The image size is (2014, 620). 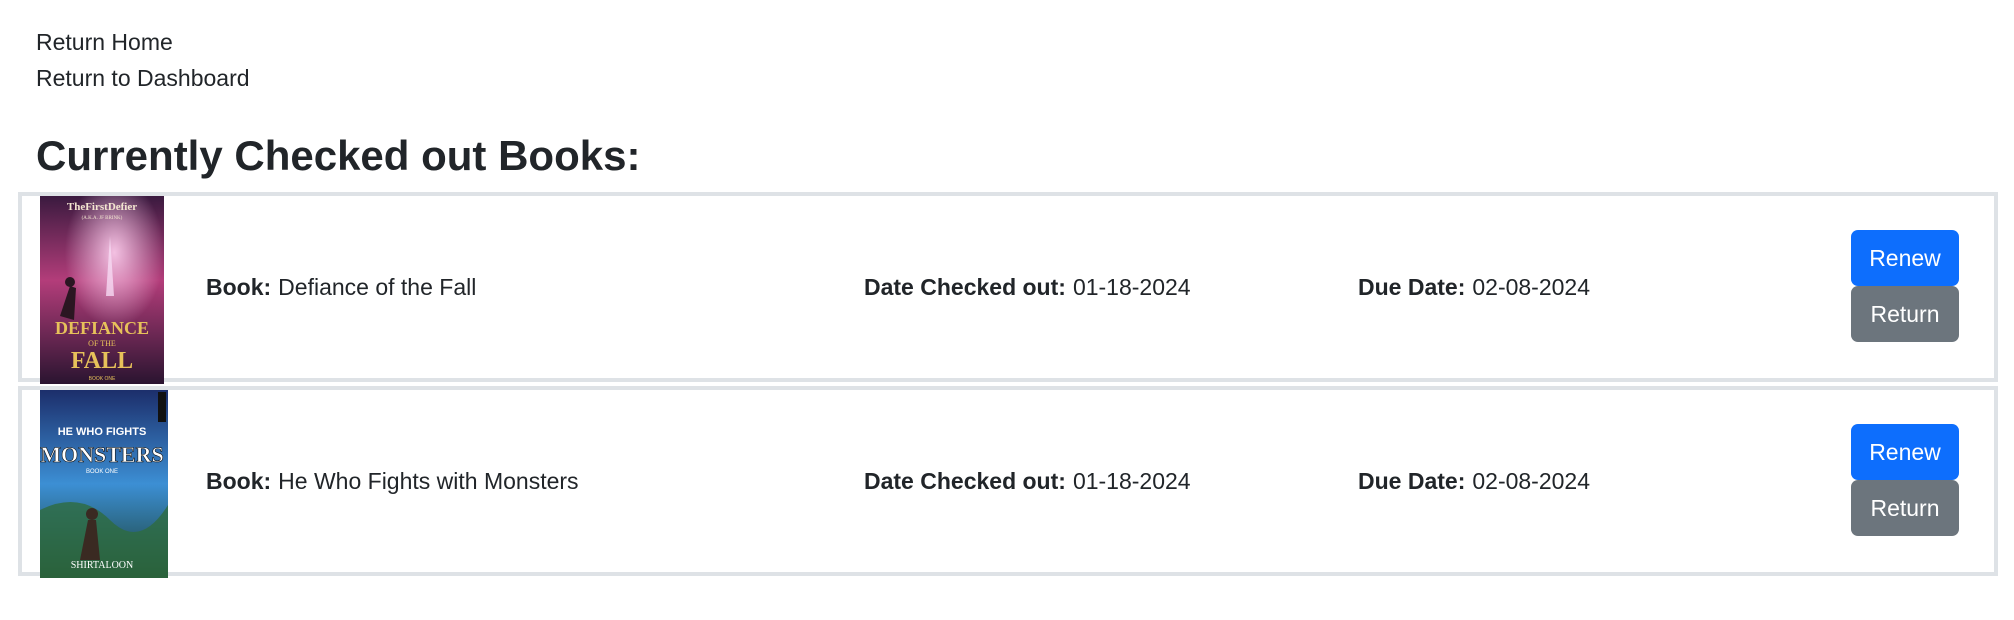 I want to click on nav-links: Return Home Return to Dashboard, so click(x=143, y=60).